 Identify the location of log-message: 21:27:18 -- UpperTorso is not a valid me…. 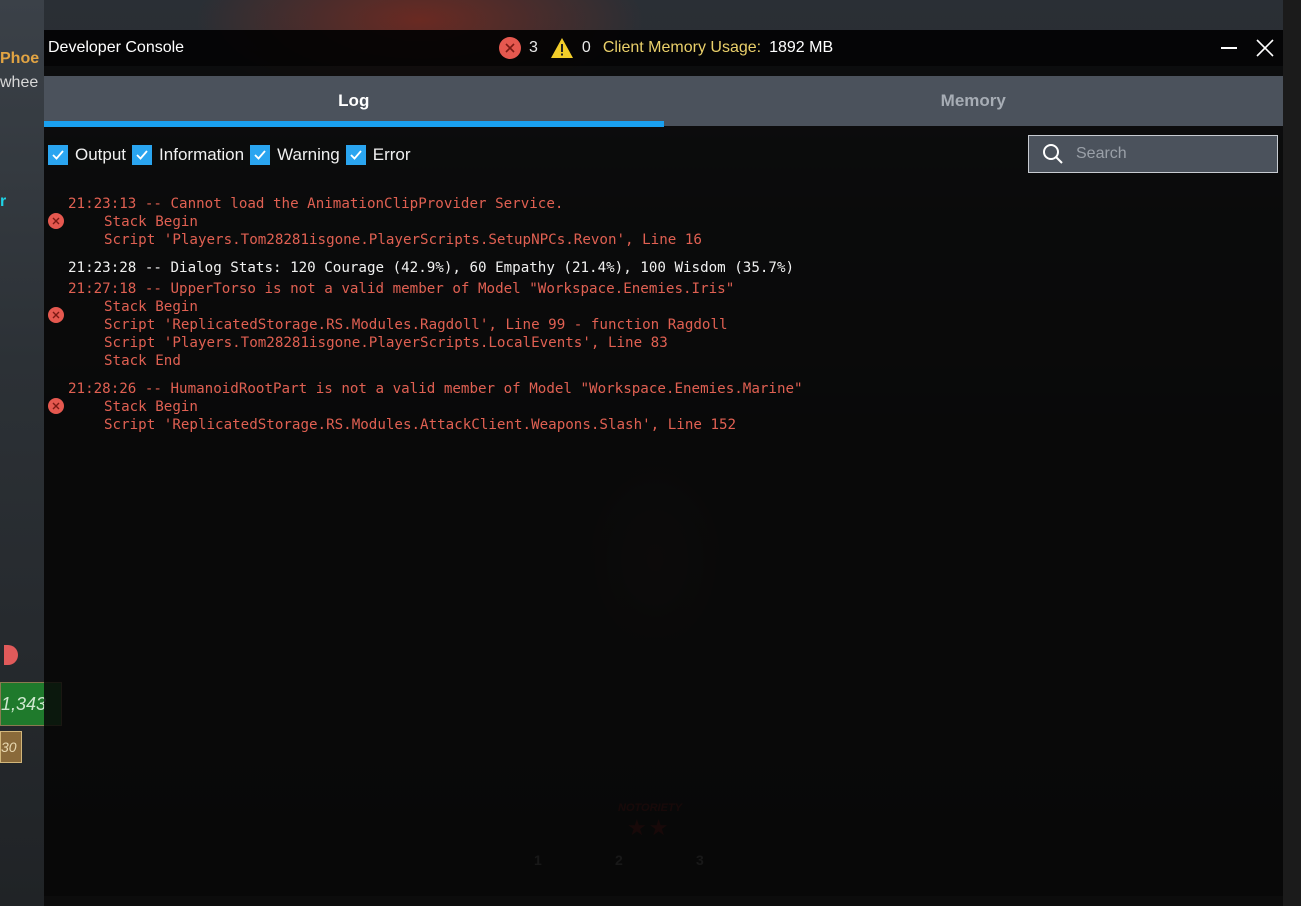
(401, 289).